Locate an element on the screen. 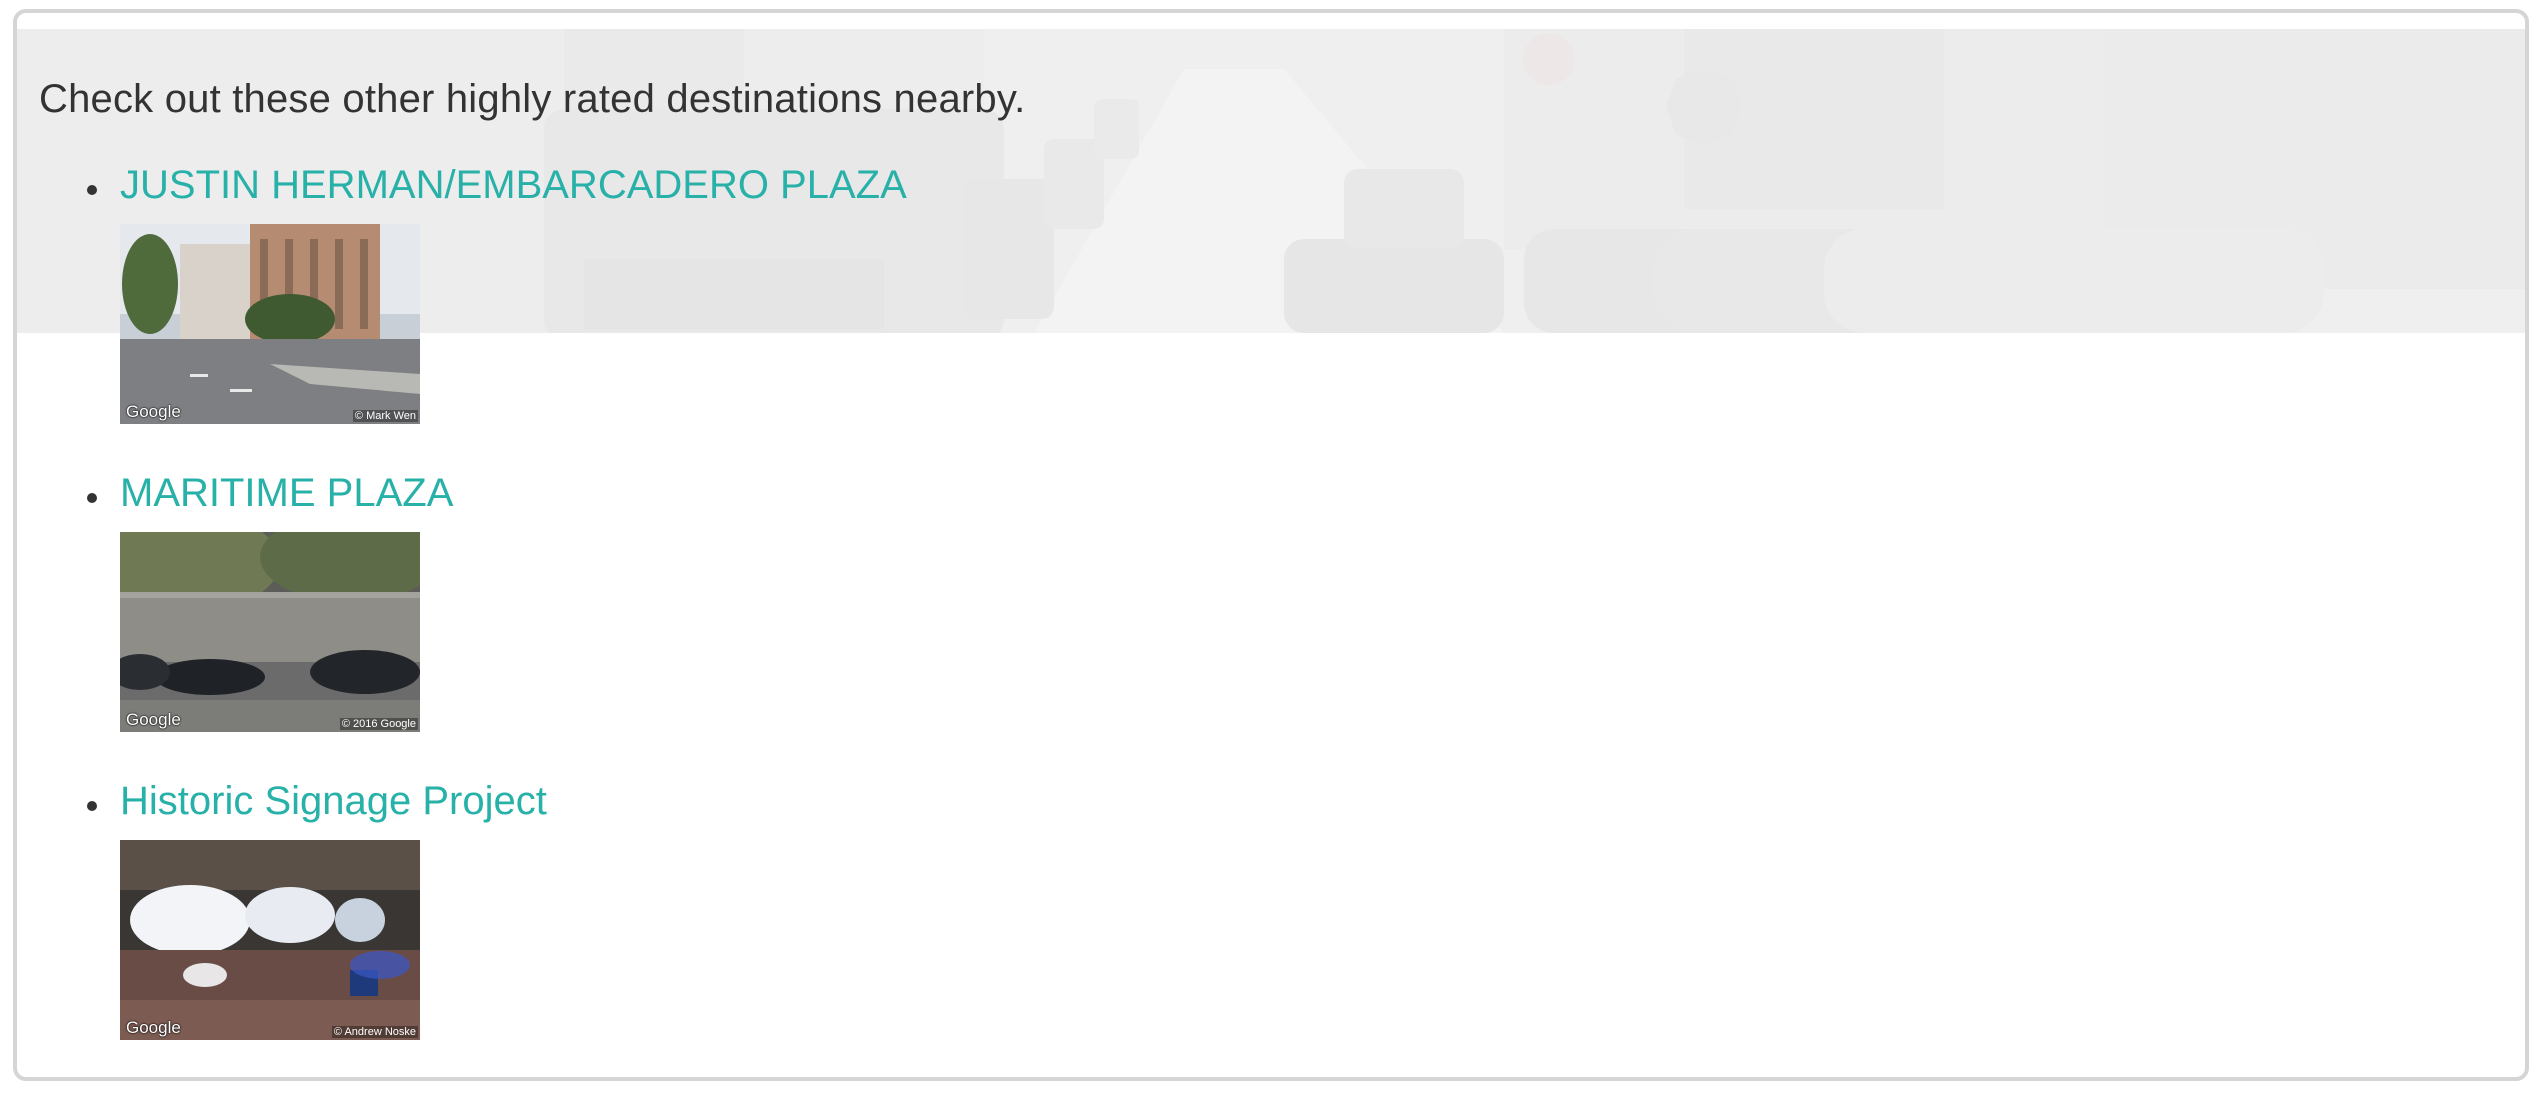 This screenshot has width=2544, height=1098. destination-thumbnail: Google © 2016 Google is located at coordinates (270, 632).